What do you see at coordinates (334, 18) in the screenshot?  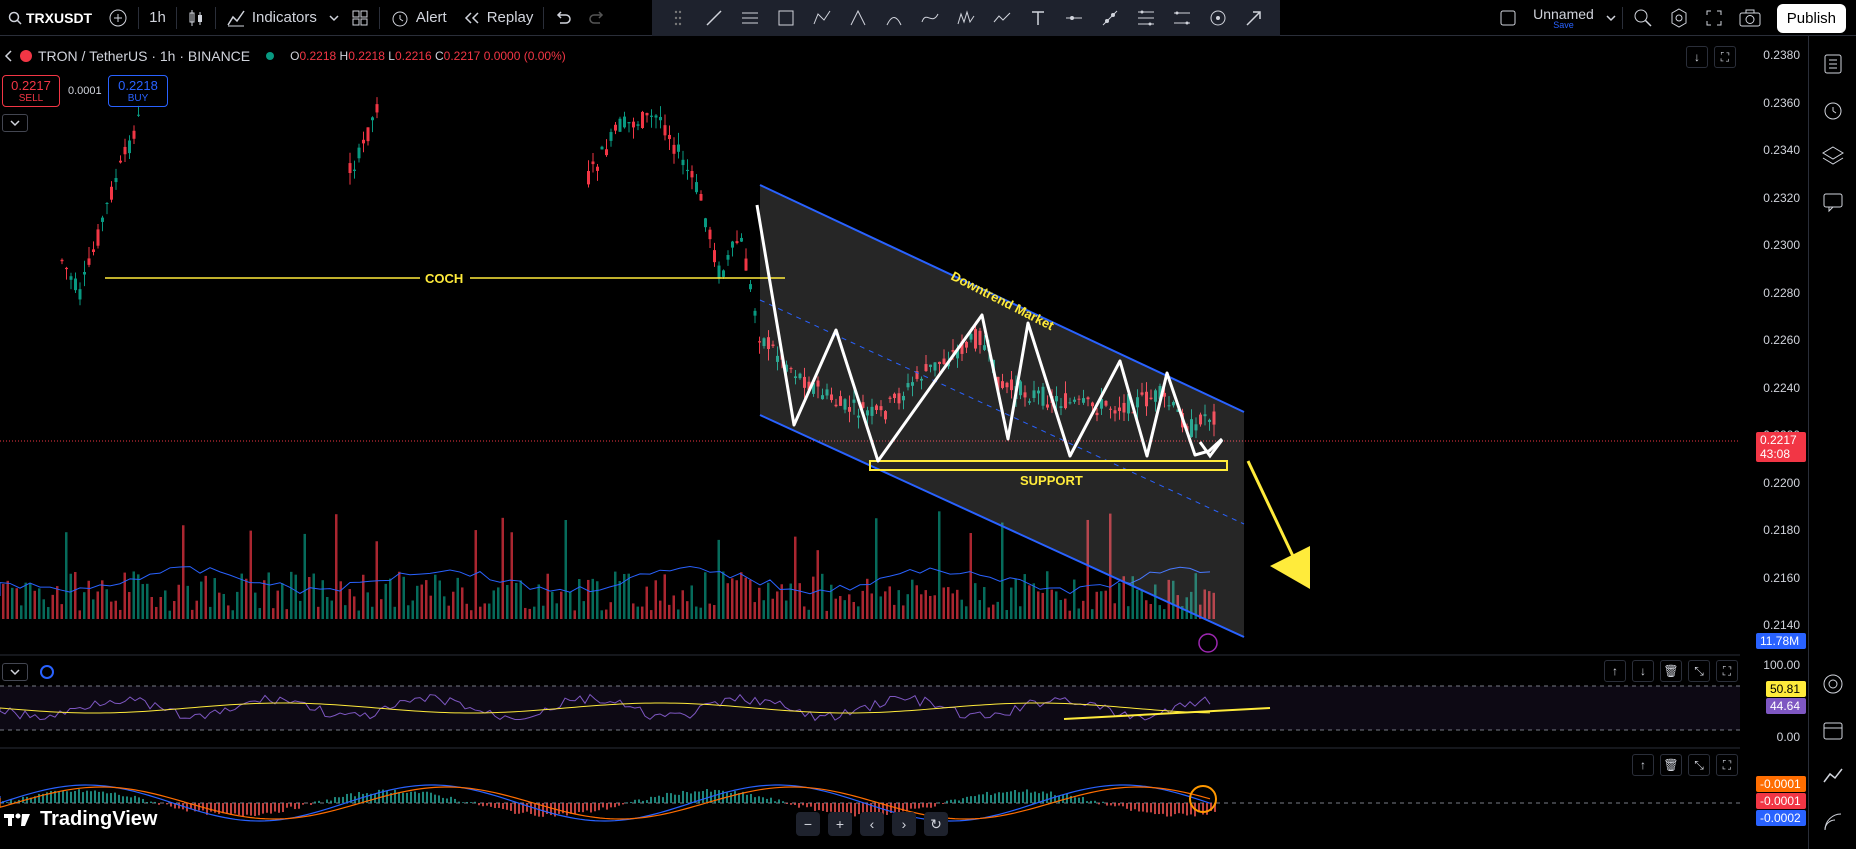 I see `indicators-dropdown` at bounding box center [334, 18].